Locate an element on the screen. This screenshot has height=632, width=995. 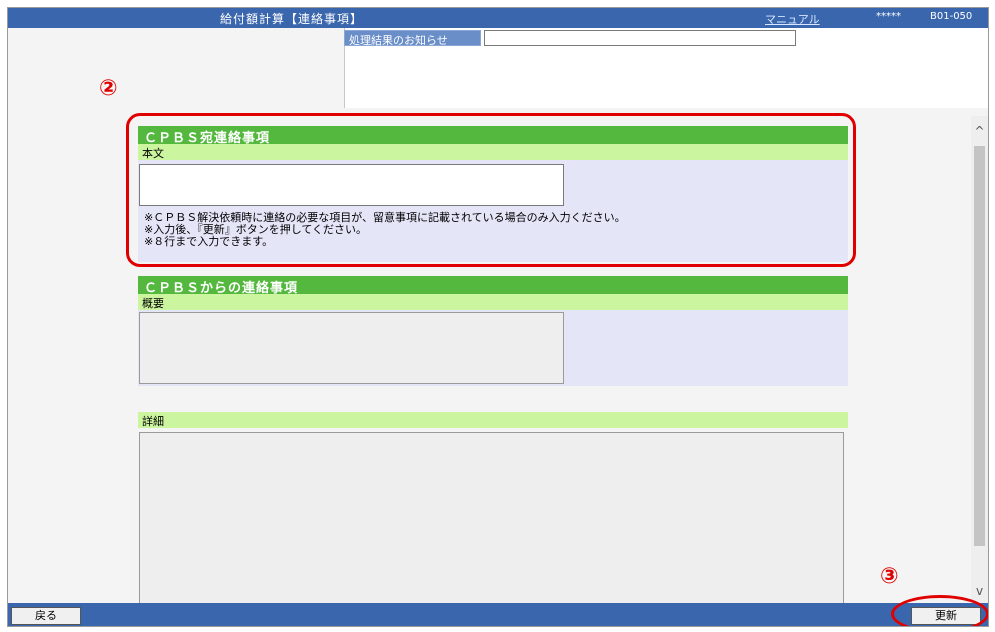
title-bar: 給付額計算【連絡事項】 マニュアル ***** B01-050 is located at coordinates (498, 18).